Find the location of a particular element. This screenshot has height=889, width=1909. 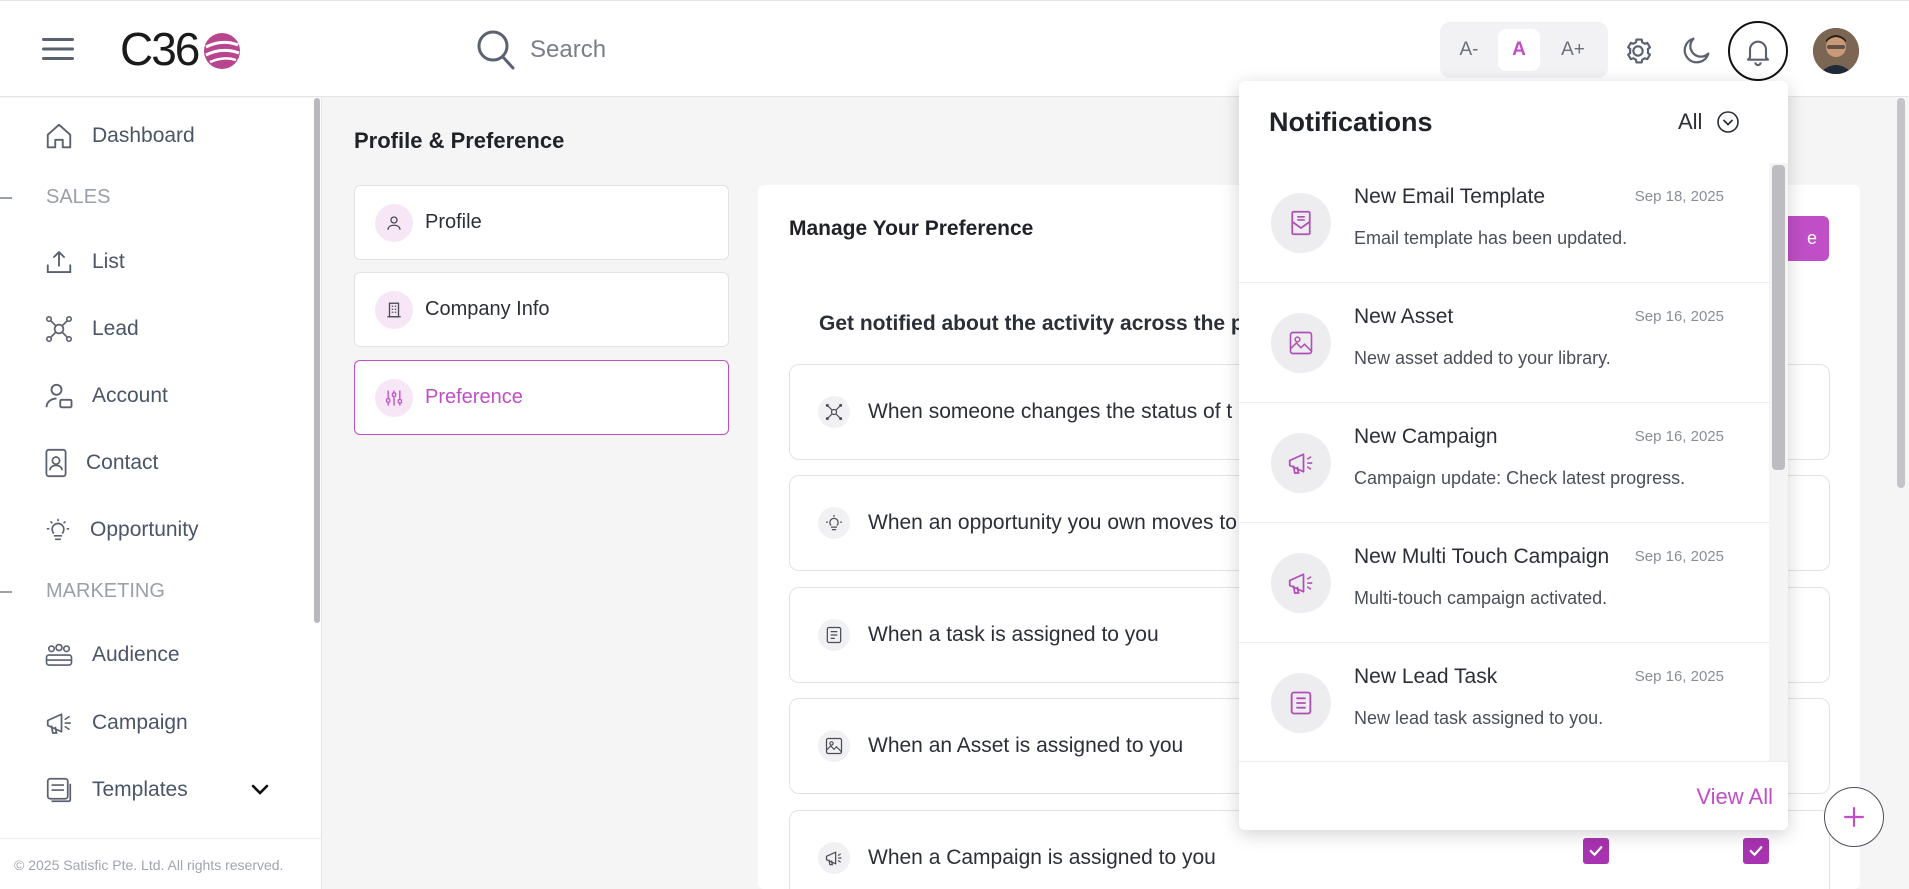

sidebar-item-audience: Audience is located at coordinates (112, 655).